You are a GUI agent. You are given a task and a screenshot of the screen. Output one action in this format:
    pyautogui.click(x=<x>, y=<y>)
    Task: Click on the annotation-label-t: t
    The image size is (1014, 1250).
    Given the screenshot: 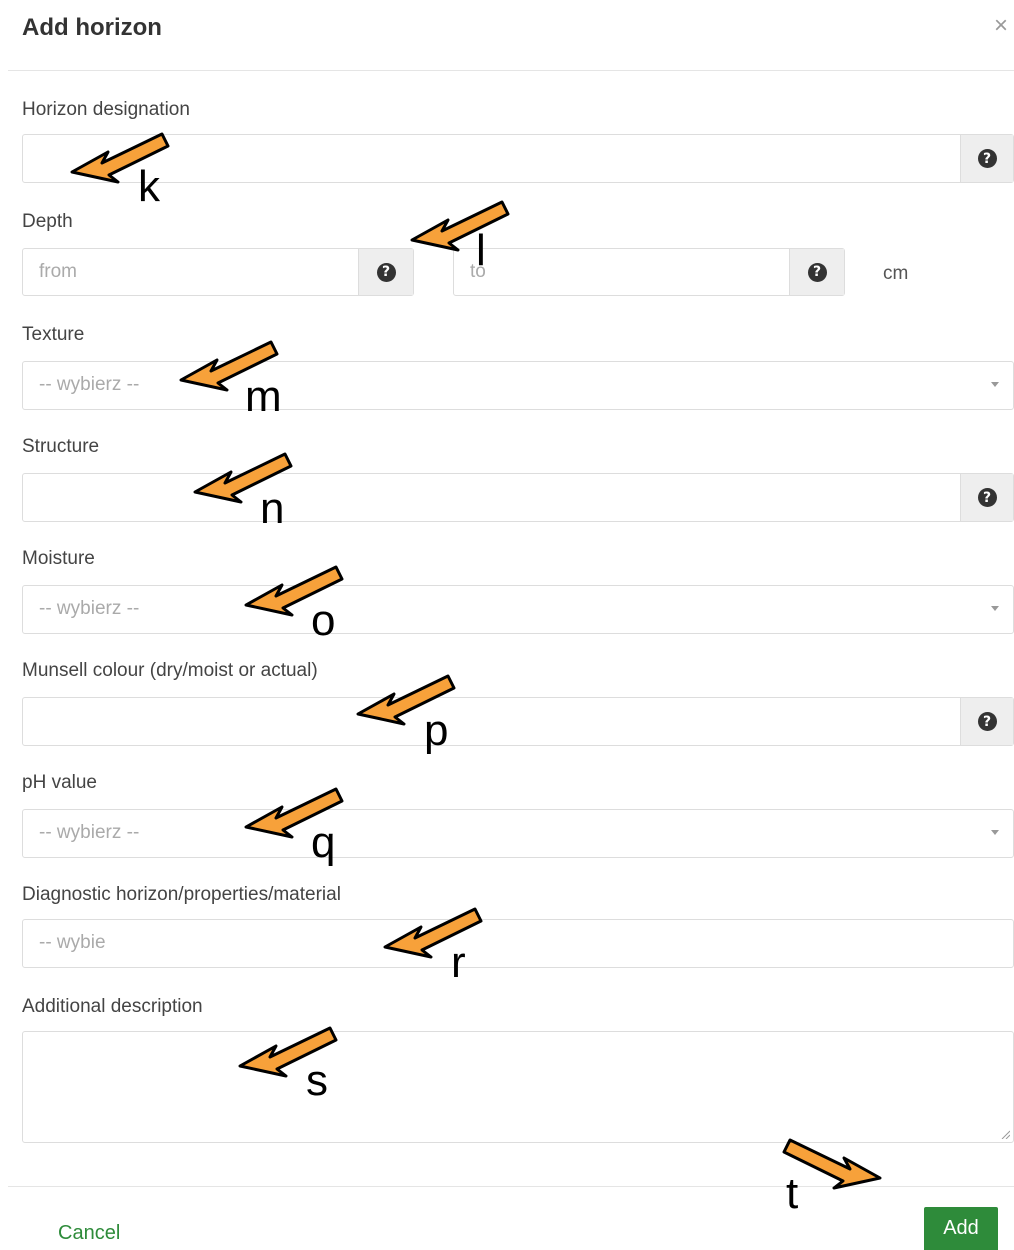 What is the action you would take?
    pyautogui.click(x=792, y=1193)
    